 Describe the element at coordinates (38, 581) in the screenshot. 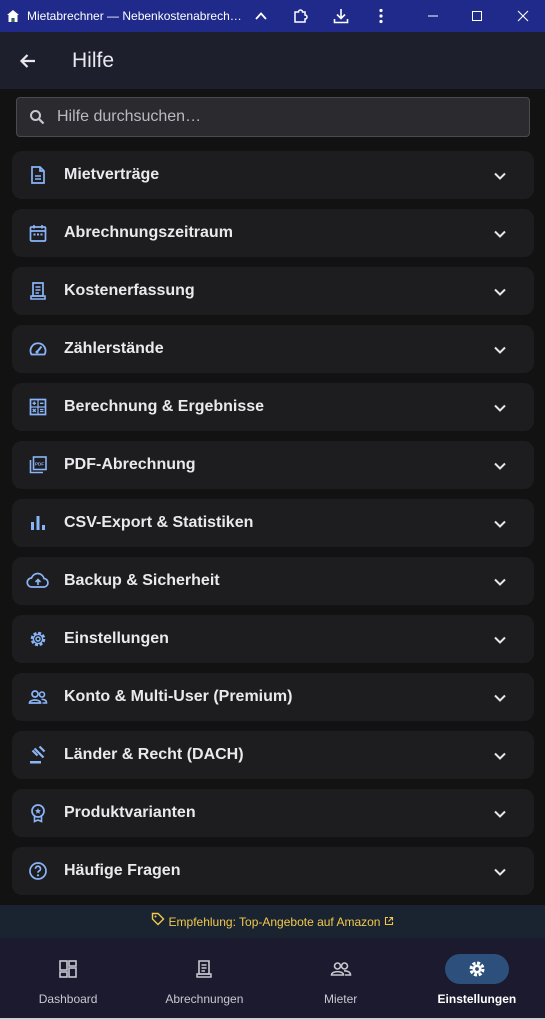

I see `cloud-upload-icon` at that location.